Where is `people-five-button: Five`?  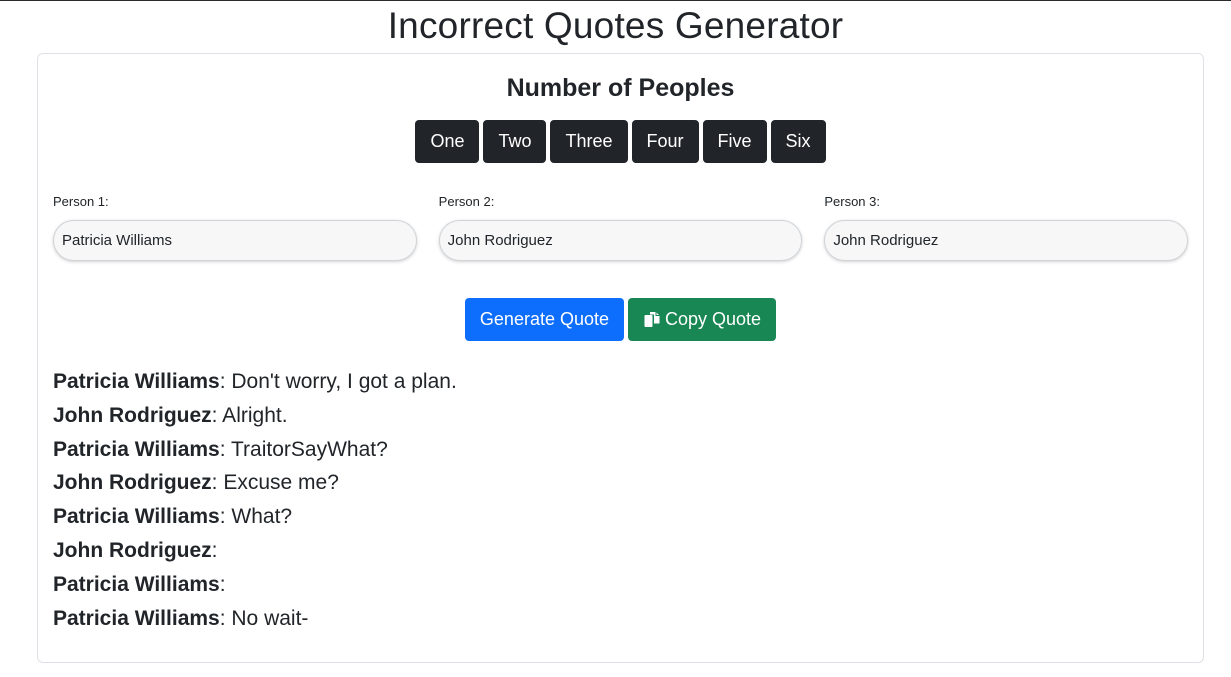
people-five-button: Five is located at coordinates (734, 141).